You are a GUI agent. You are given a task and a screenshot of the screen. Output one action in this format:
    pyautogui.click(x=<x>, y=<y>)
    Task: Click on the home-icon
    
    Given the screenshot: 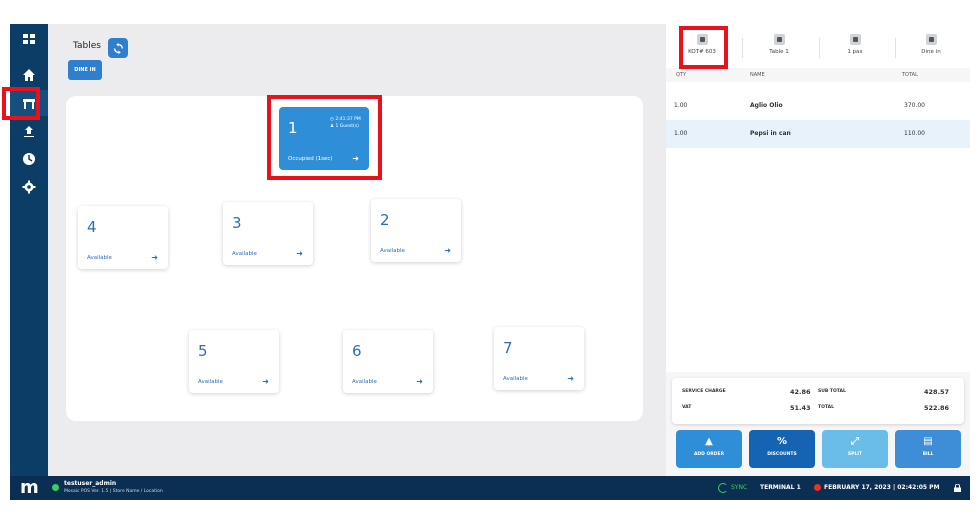 What is the action you would take?
    pyautogui.click(x=29, y=75)
    